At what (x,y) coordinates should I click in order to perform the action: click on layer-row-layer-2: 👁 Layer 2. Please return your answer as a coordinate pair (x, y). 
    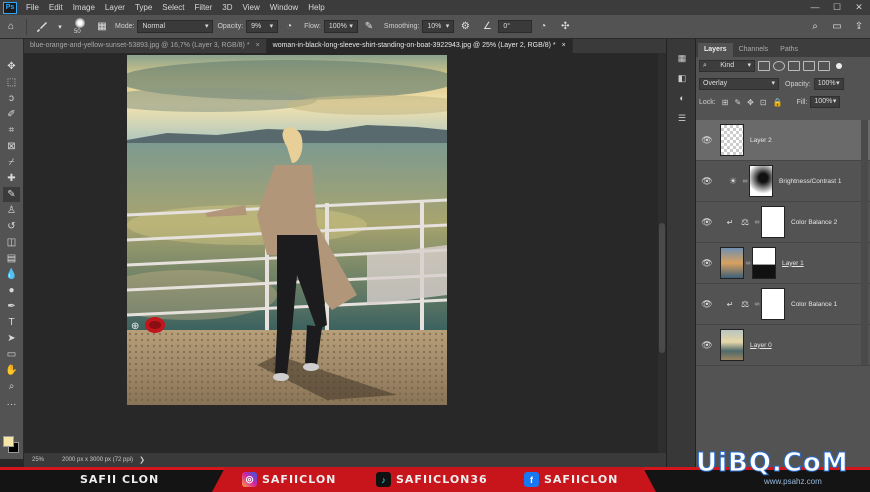
    Looking at the image, I should click on (783, 140).